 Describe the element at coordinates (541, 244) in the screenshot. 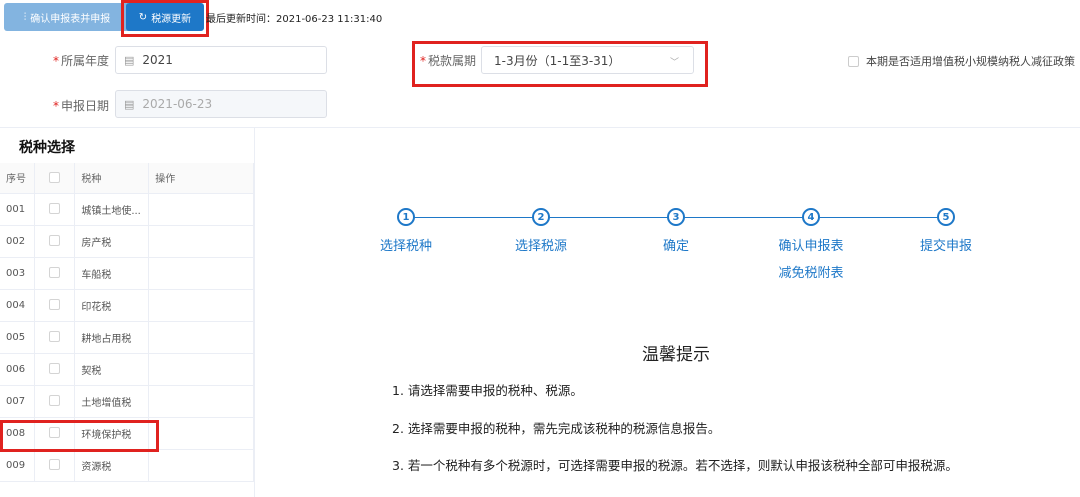

I see `step-2-label: 选择税源` at that location.